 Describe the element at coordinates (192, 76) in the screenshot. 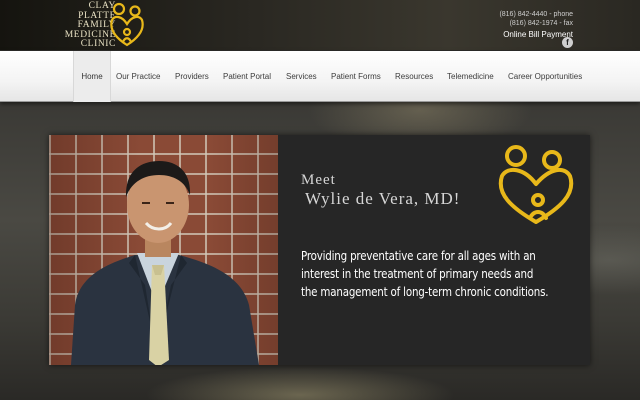

I see `nav-item-providers: Providers` at that location.